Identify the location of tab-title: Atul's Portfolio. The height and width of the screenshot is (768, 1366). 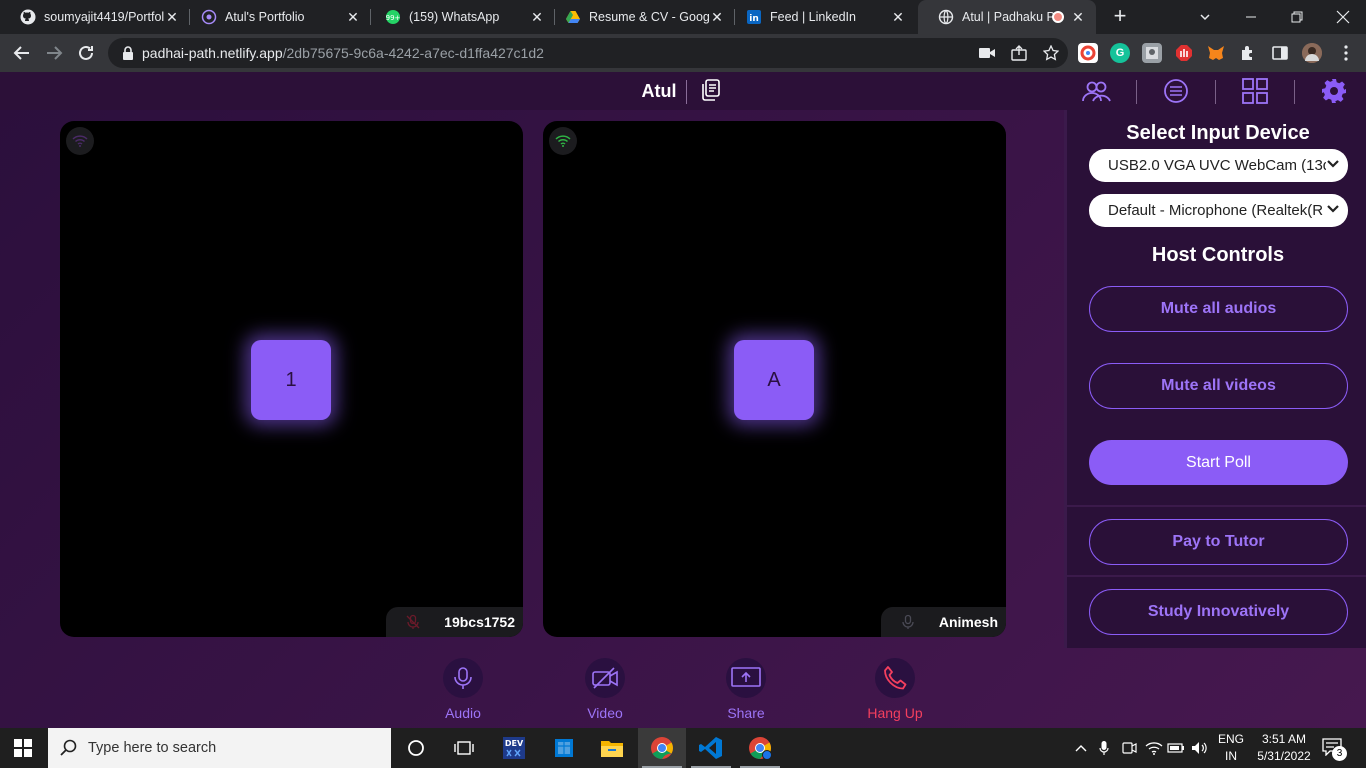
(265, 17).